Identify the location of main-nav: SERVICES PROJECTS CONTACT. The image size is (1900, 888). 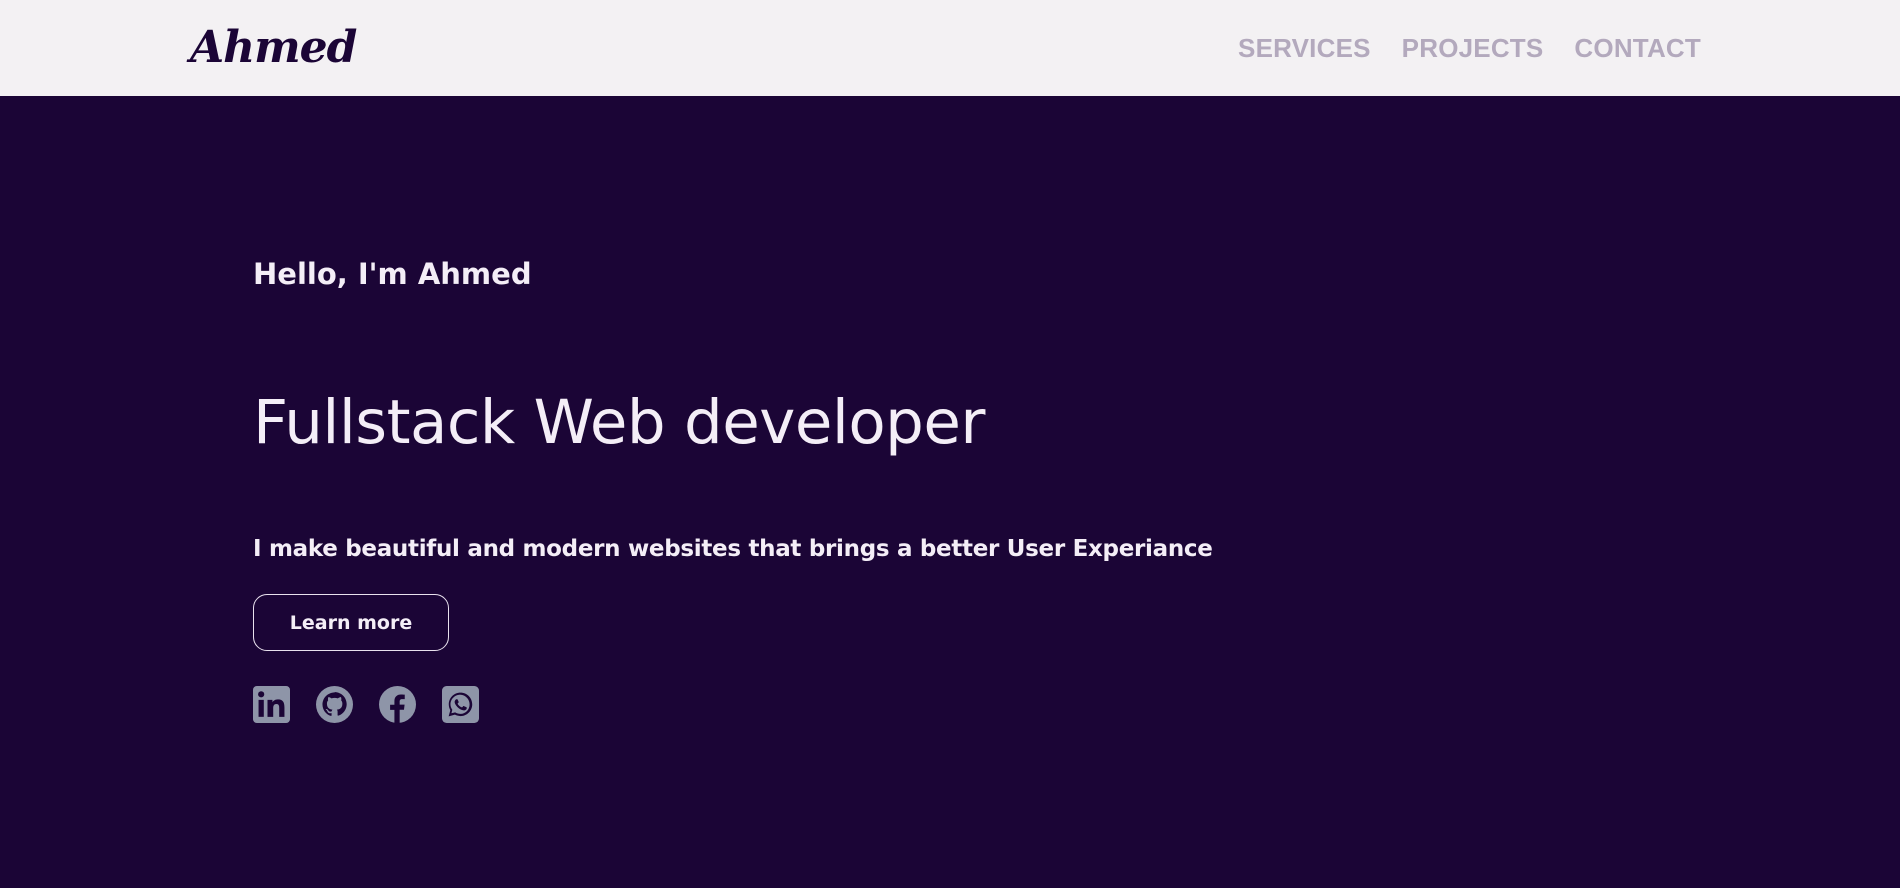
(1469, 48).